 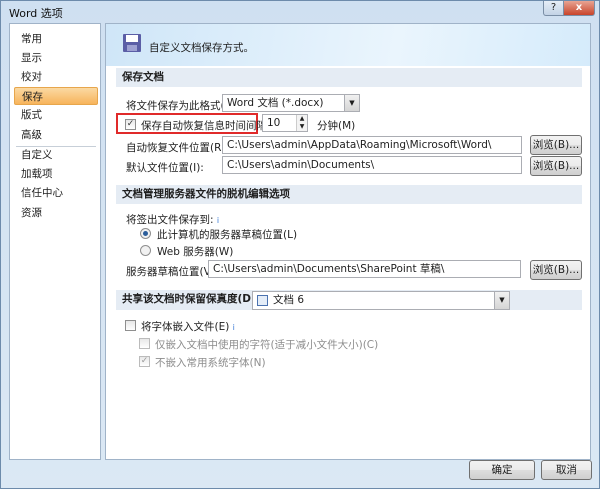 I want to click on checkout-label: 将签出文件保存到: i, so click(x=172, y=219).